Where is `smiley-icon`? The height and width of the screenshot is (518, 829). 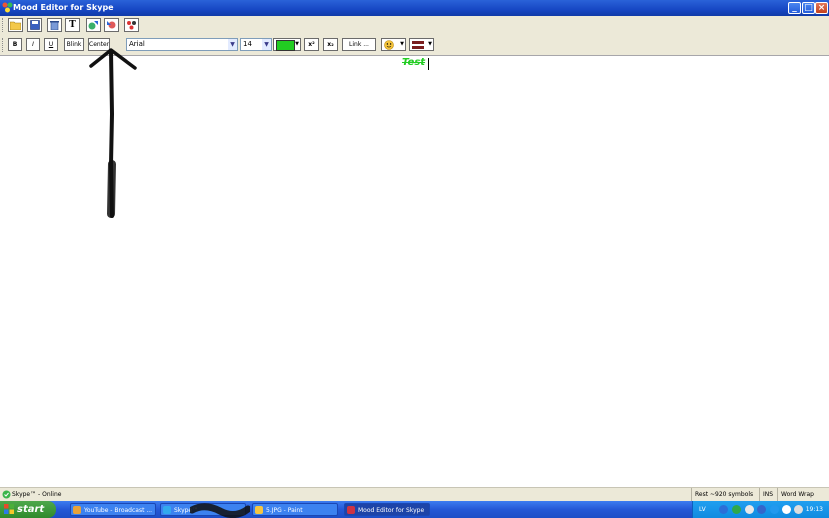 smiley-icon is located at coordinates (389, 45).